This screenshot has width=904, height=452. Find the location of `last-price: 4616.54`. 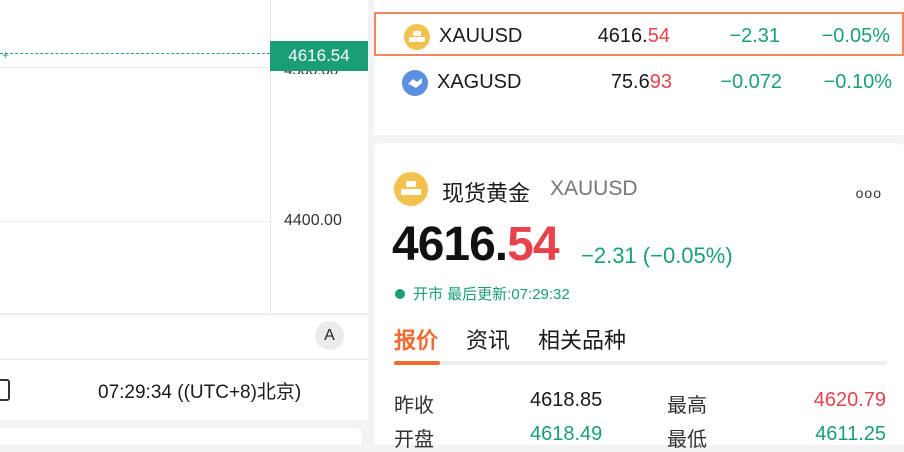

last-price: 4616.54 is located at coordinates (476, 244).